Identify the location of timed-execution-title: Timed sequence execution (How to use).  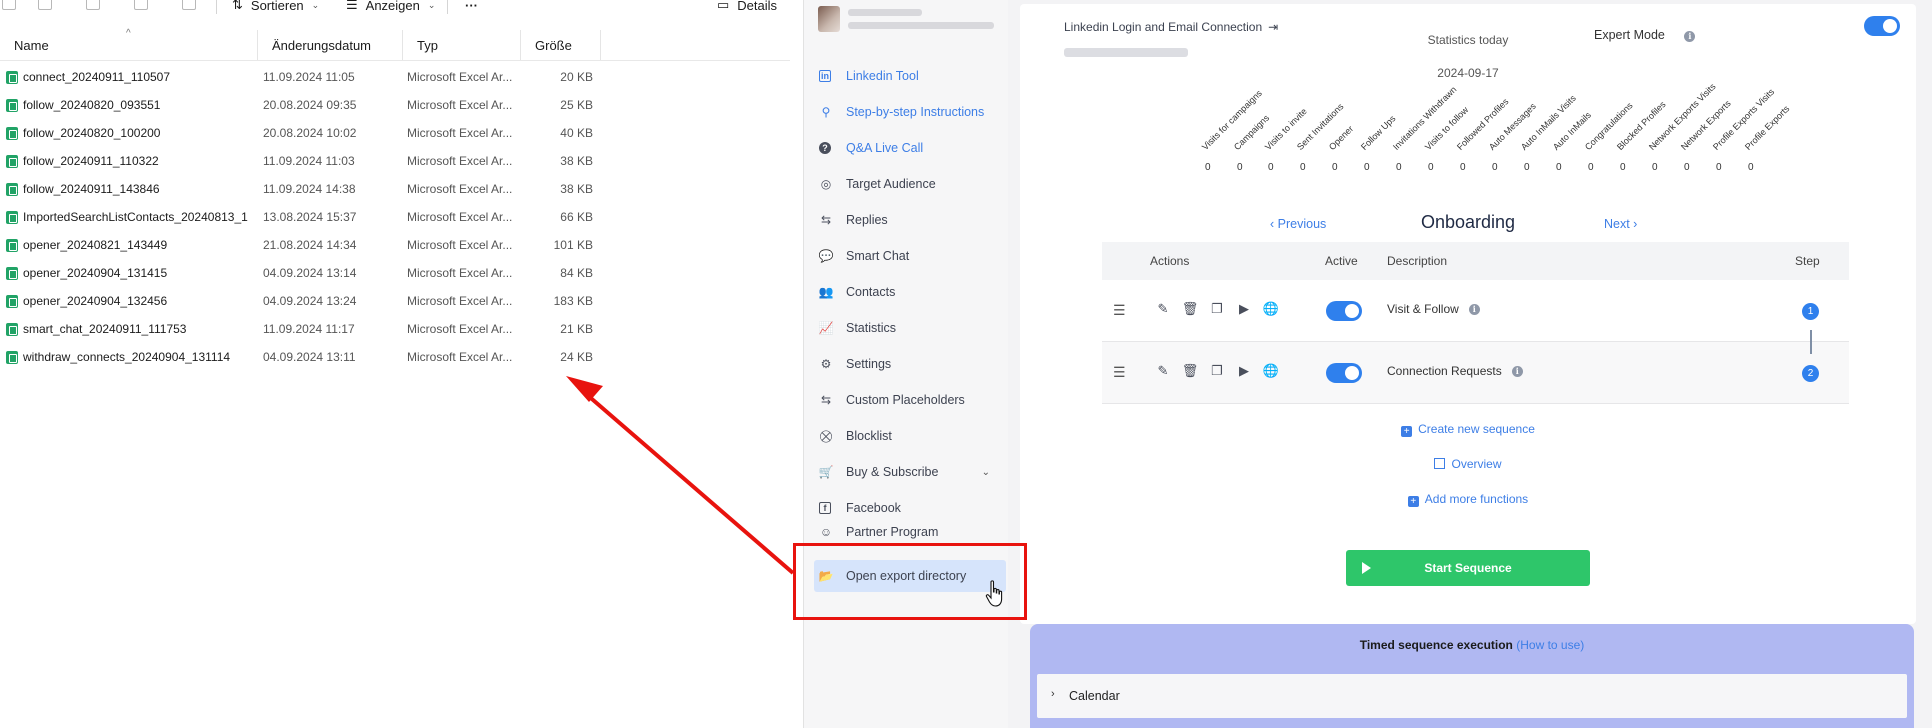
(1472, 645).